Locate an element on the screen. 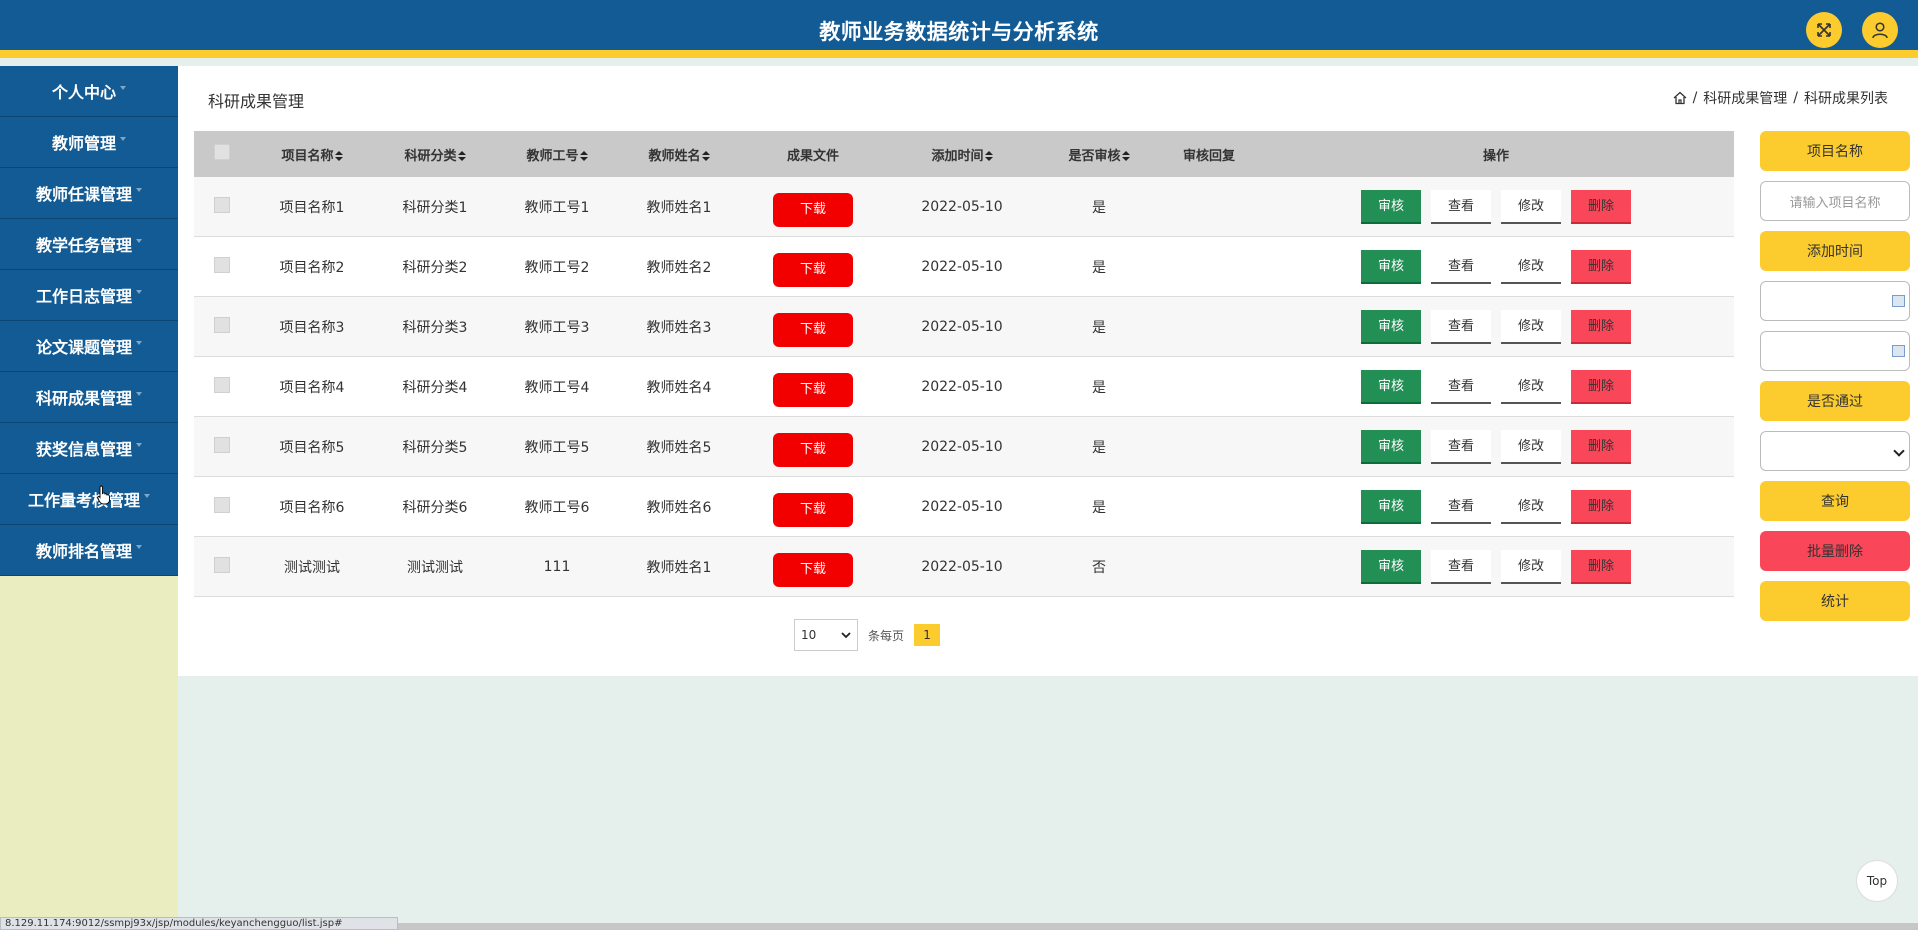 This screenshot has height=930, width=1918. sidebar-item-label: 教师排名管理 is located at coordinates (83, 551).